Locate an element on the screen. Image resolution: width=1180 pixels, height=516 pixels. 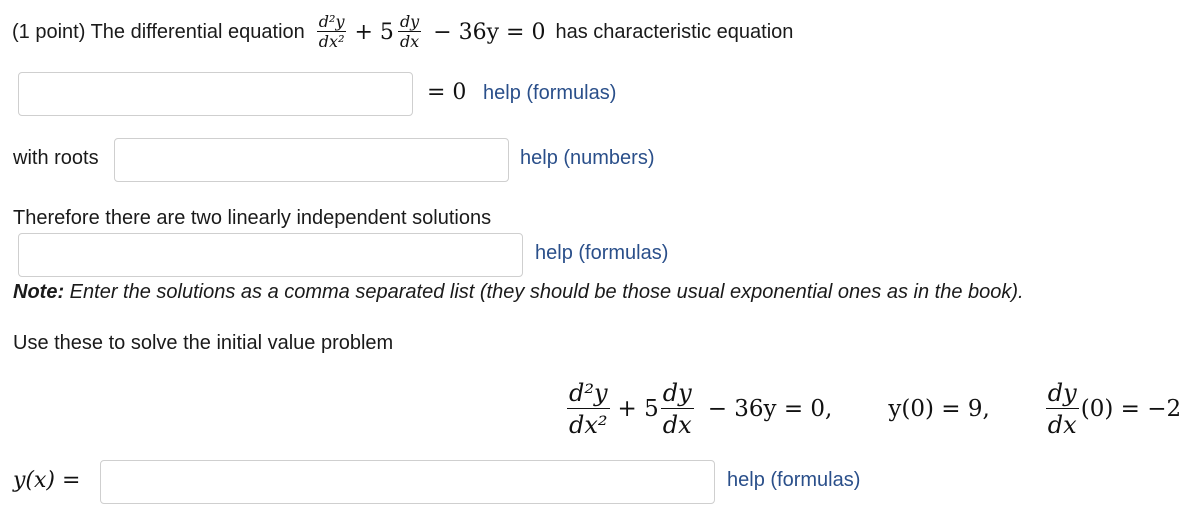
second-derivative-fraction: d²y dx² is located at coordinates (331, 31).